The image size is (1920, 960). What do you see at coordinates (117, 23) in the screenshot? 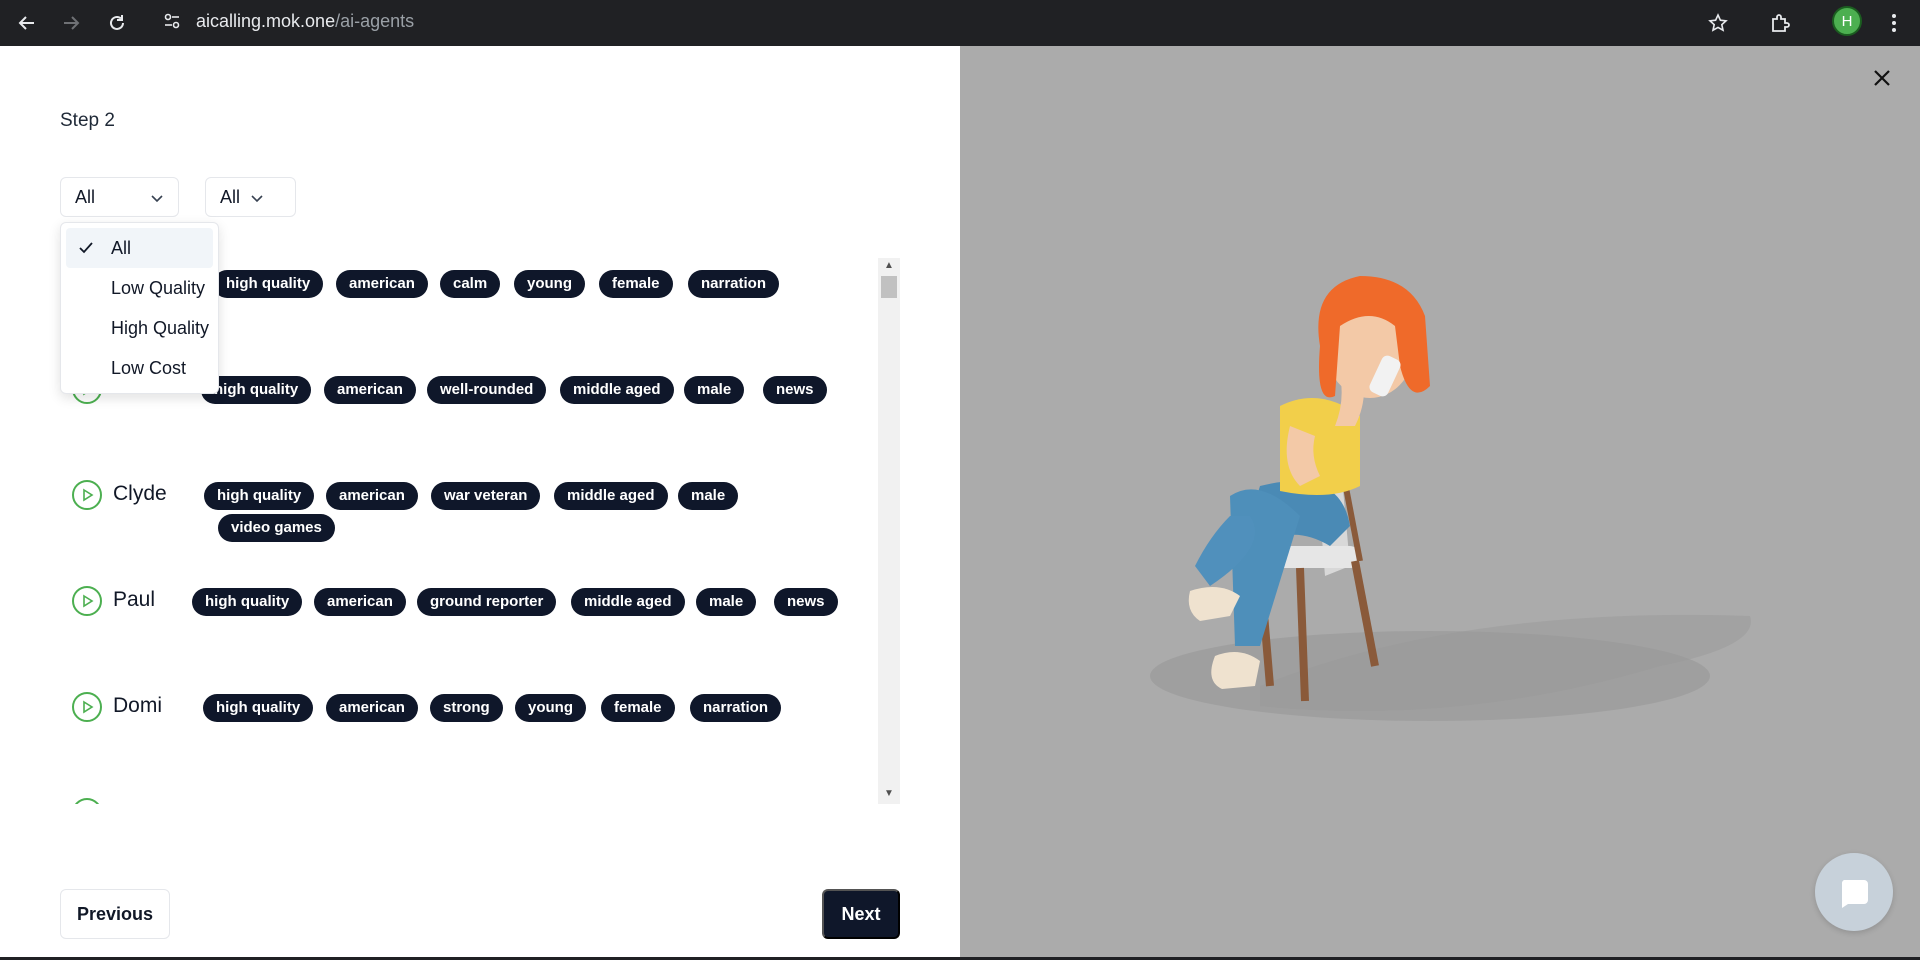
I see `reload-icon` at bounding box center [117, 23].